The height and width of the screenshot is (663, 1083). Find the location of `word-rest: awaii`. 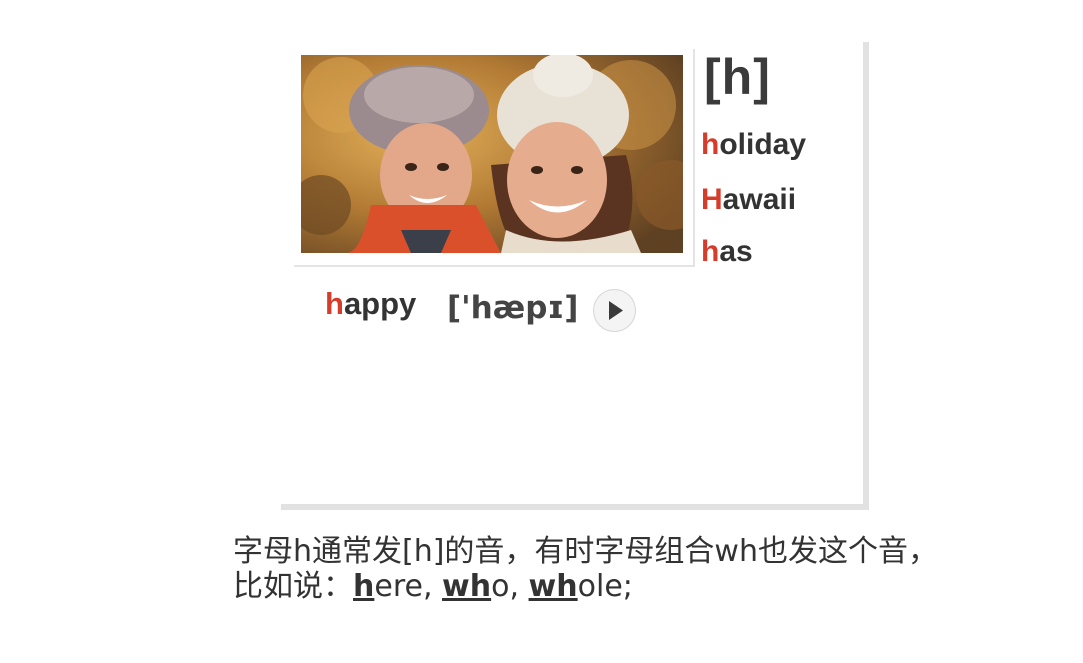

word-rest: awaii is located at coordinates (759, 199).